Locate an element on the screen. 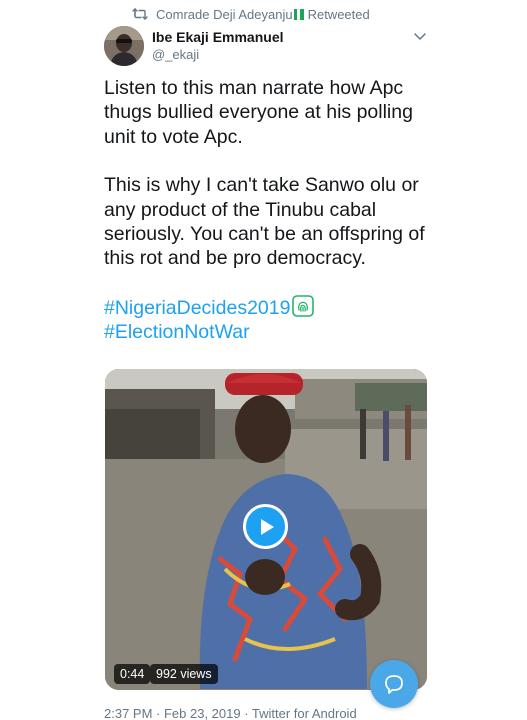 Image resolution: width=527 pixels, height=720 pixels. retweeted-label: Retweeted is located at coordinates (338, 14).